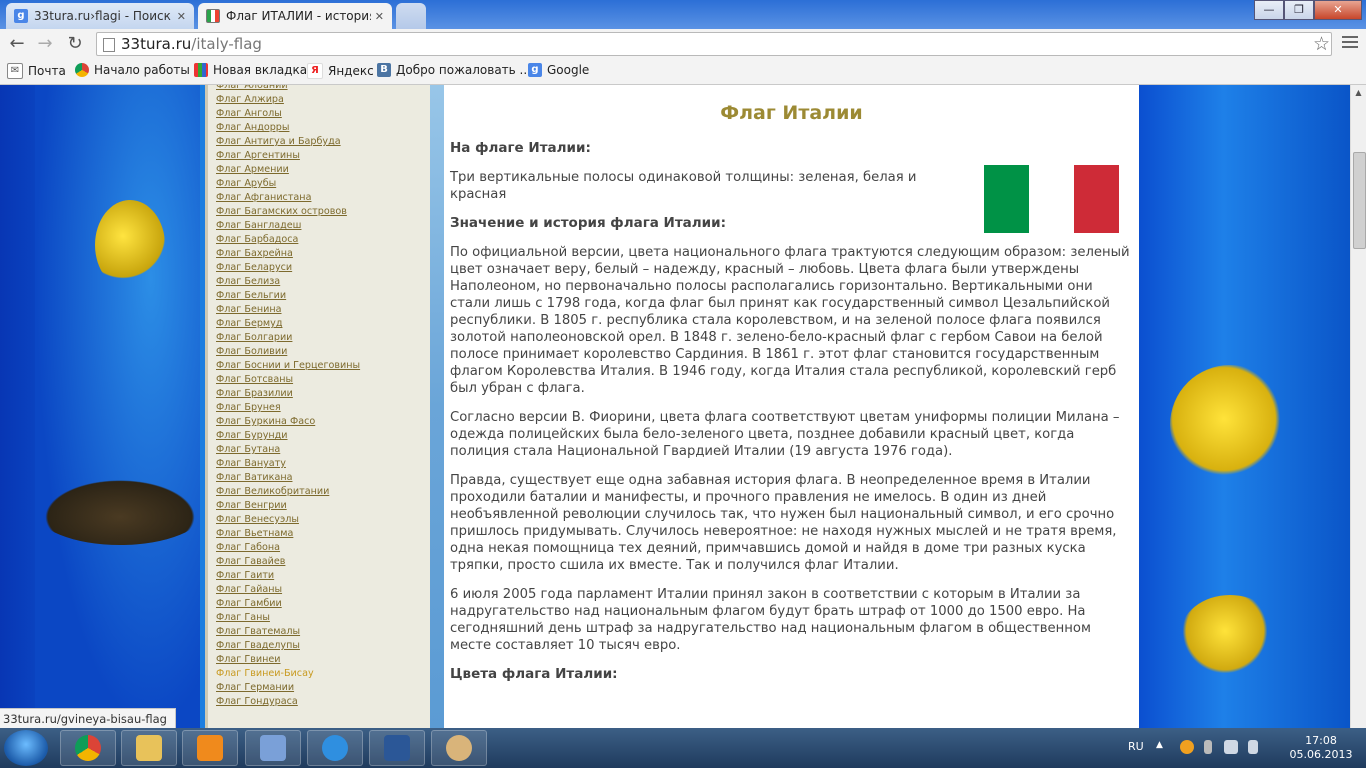 The image size is (1366, 768). What do you see at coordinates (272, 491) in the screenshot?
I see `flag-link: Флаг Великобритании` at bounding box center [272, 491].